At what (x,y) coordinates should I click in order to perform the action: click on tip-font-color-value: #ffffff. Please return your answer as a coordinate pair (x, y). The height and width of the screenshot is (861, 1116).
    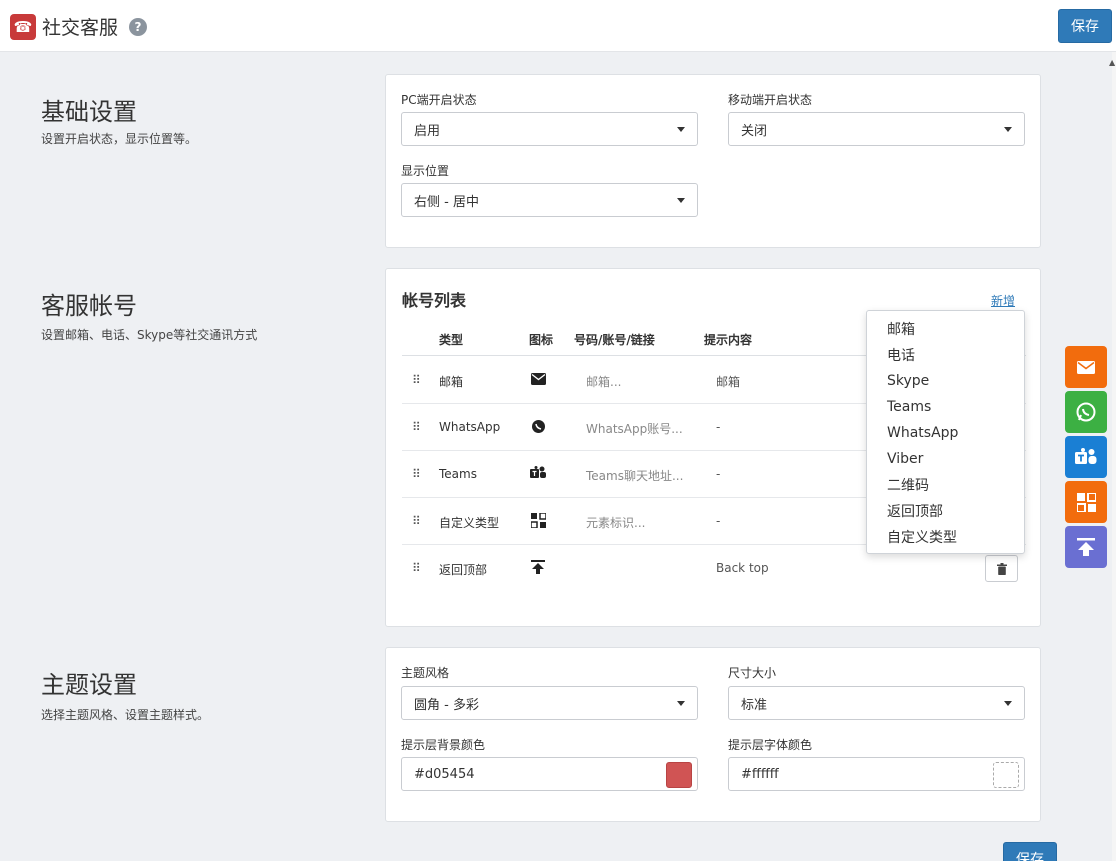
    Looking at the image, I should click on (760, 774).